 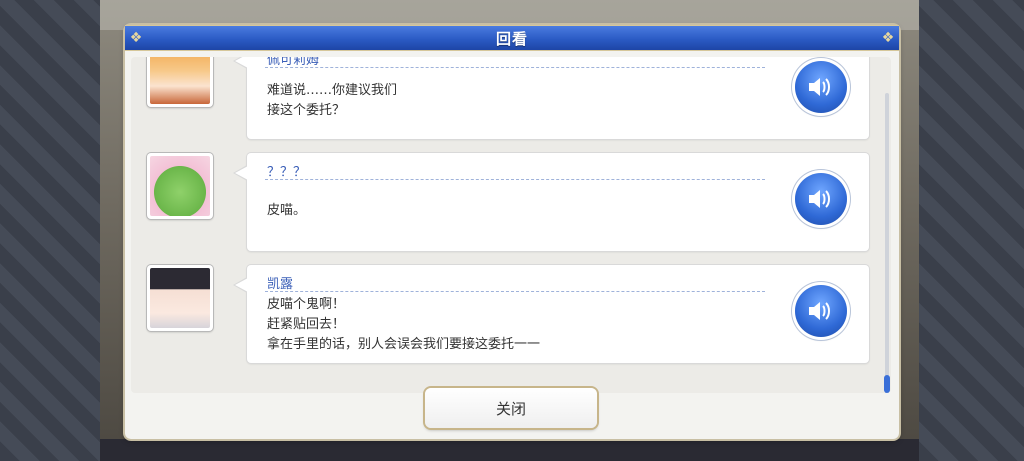 What do you see at coordinates (306, 110) in the screenshot?
I see `dialogue-line: 接这个委托？` at bounding box center [306, 110].